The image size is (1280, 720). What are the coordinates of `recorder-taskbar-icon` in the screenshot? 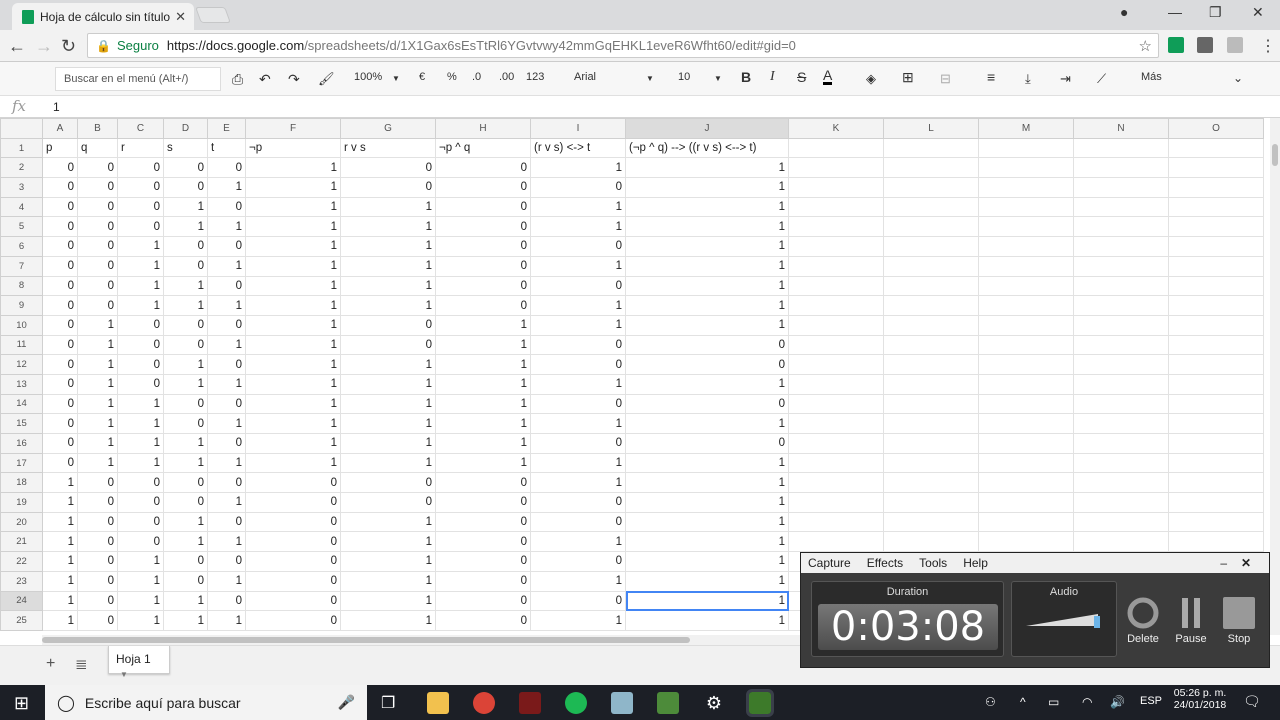 It's located at (760, 703).